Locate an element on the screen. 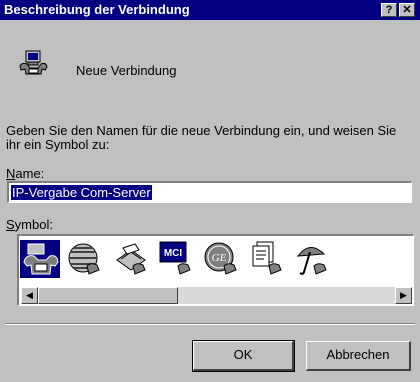 This screenshot has width=420, height=382. cancel-button: Abbrechen is located at coordinates (358, 356).